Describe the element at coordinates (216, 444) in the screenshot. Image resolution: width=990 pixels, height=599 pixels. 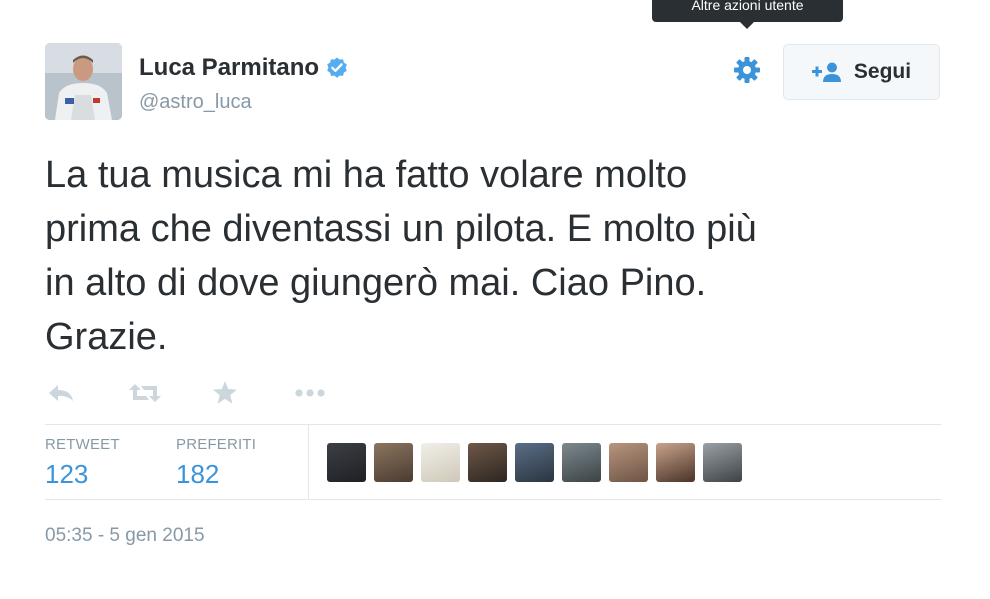
I see `favorites-stat-label: PREFERITI` at that location.